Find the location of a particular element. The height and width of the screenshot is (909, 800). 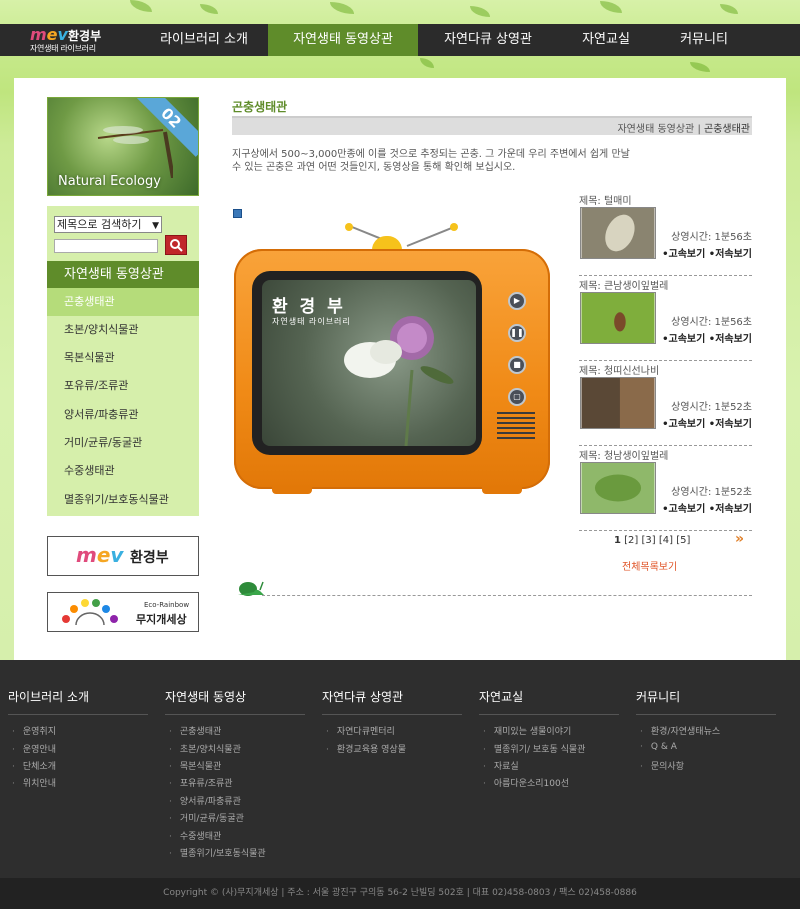

footer-link: · 문의사항 is located at coordinates (662, 765).